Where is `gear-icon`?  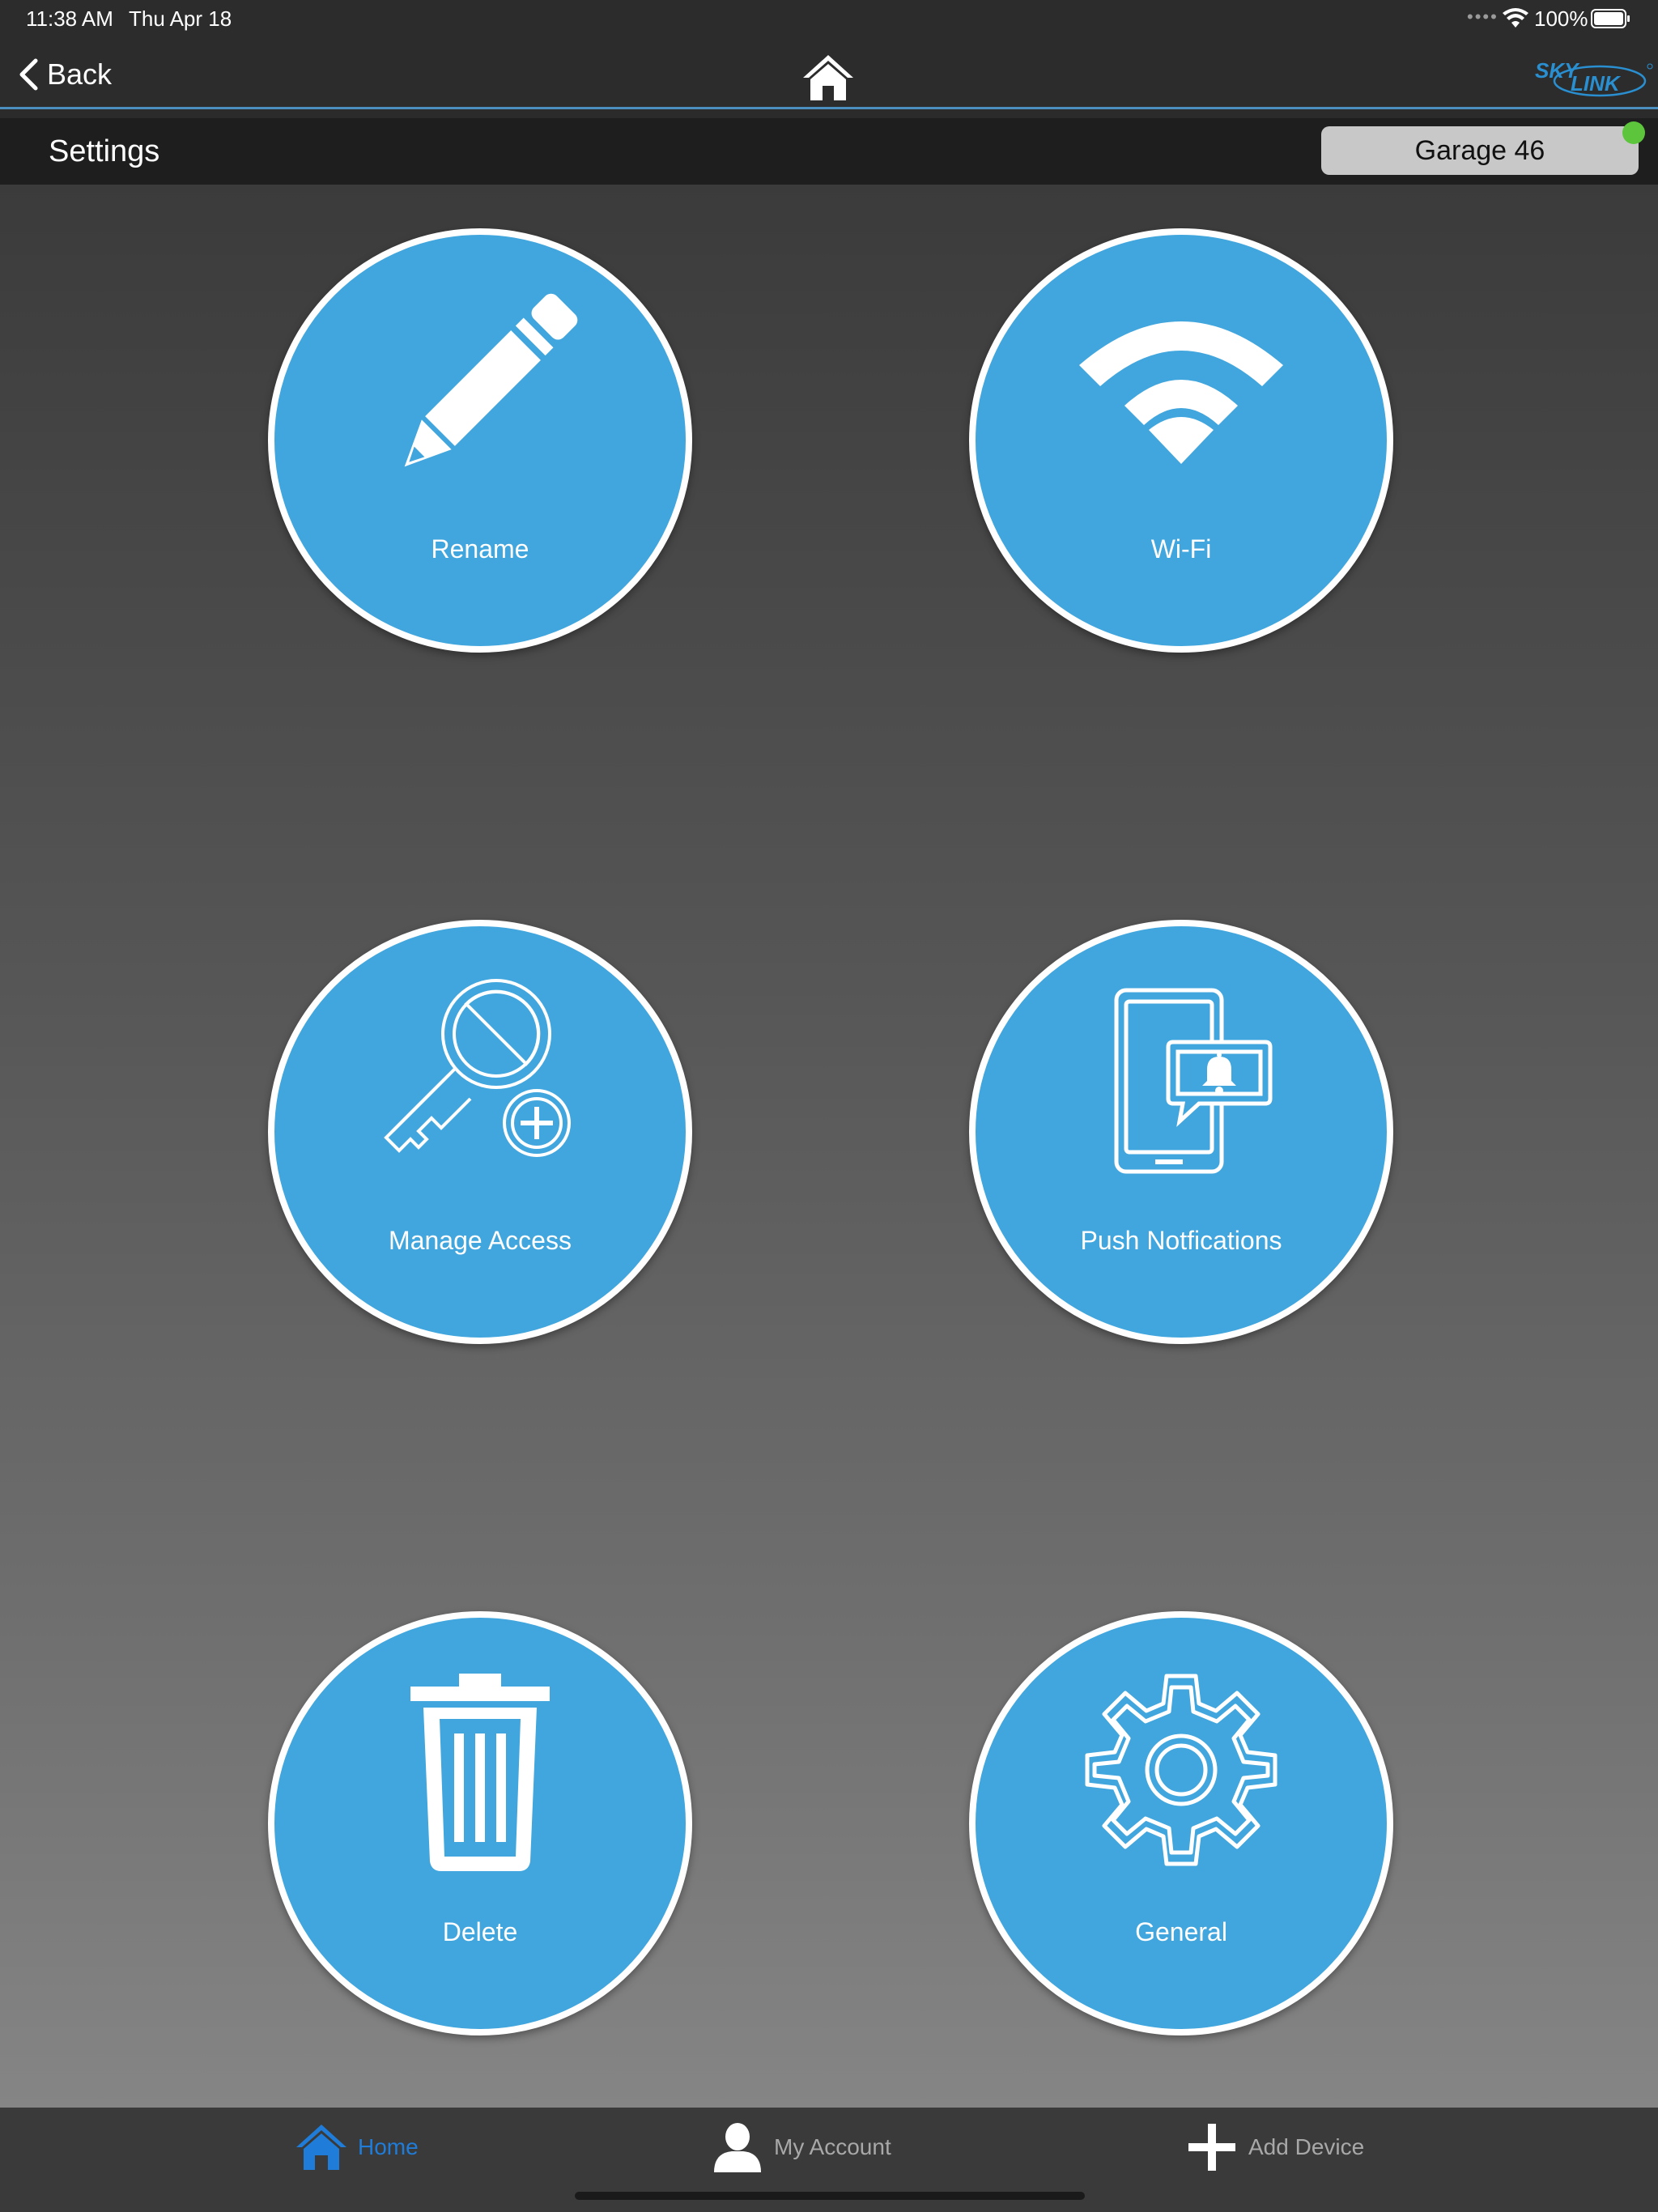 gear-icon is located at coordinates (1181, 1770).